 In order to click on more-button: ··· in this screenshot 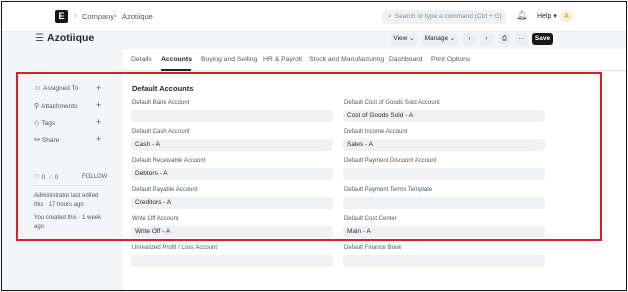, I will do `click(521, 39)`.